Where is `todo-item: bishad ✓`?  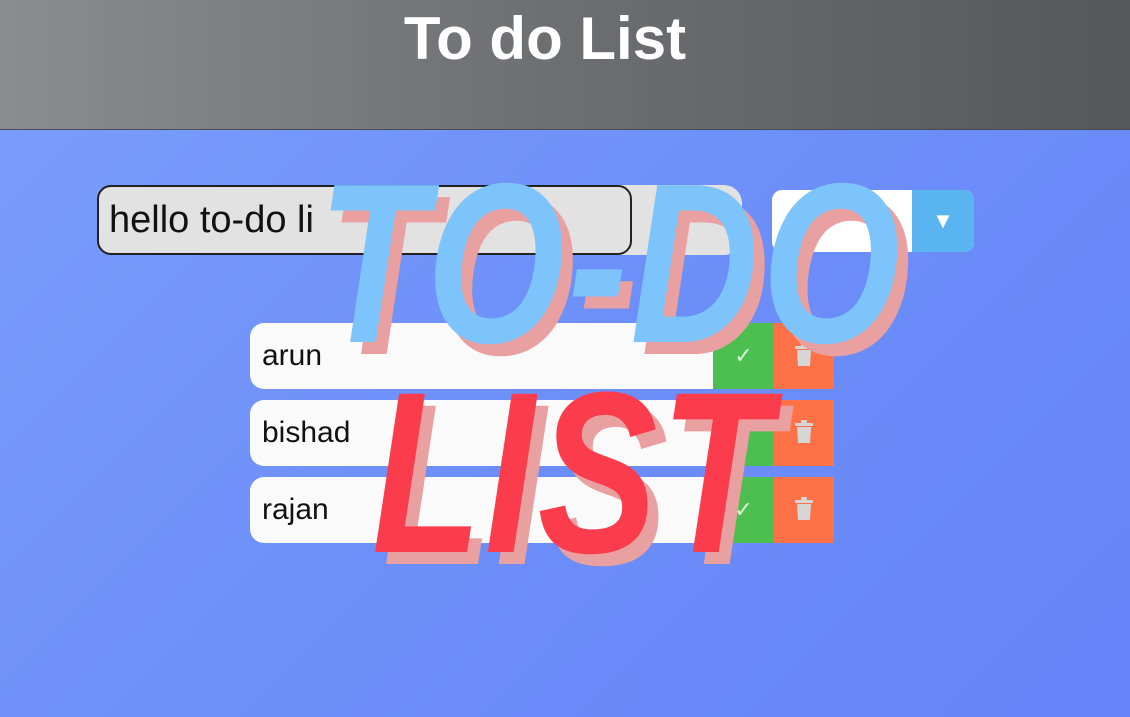 todo-item: bishad ✓ is located at coordinates (542, 433).